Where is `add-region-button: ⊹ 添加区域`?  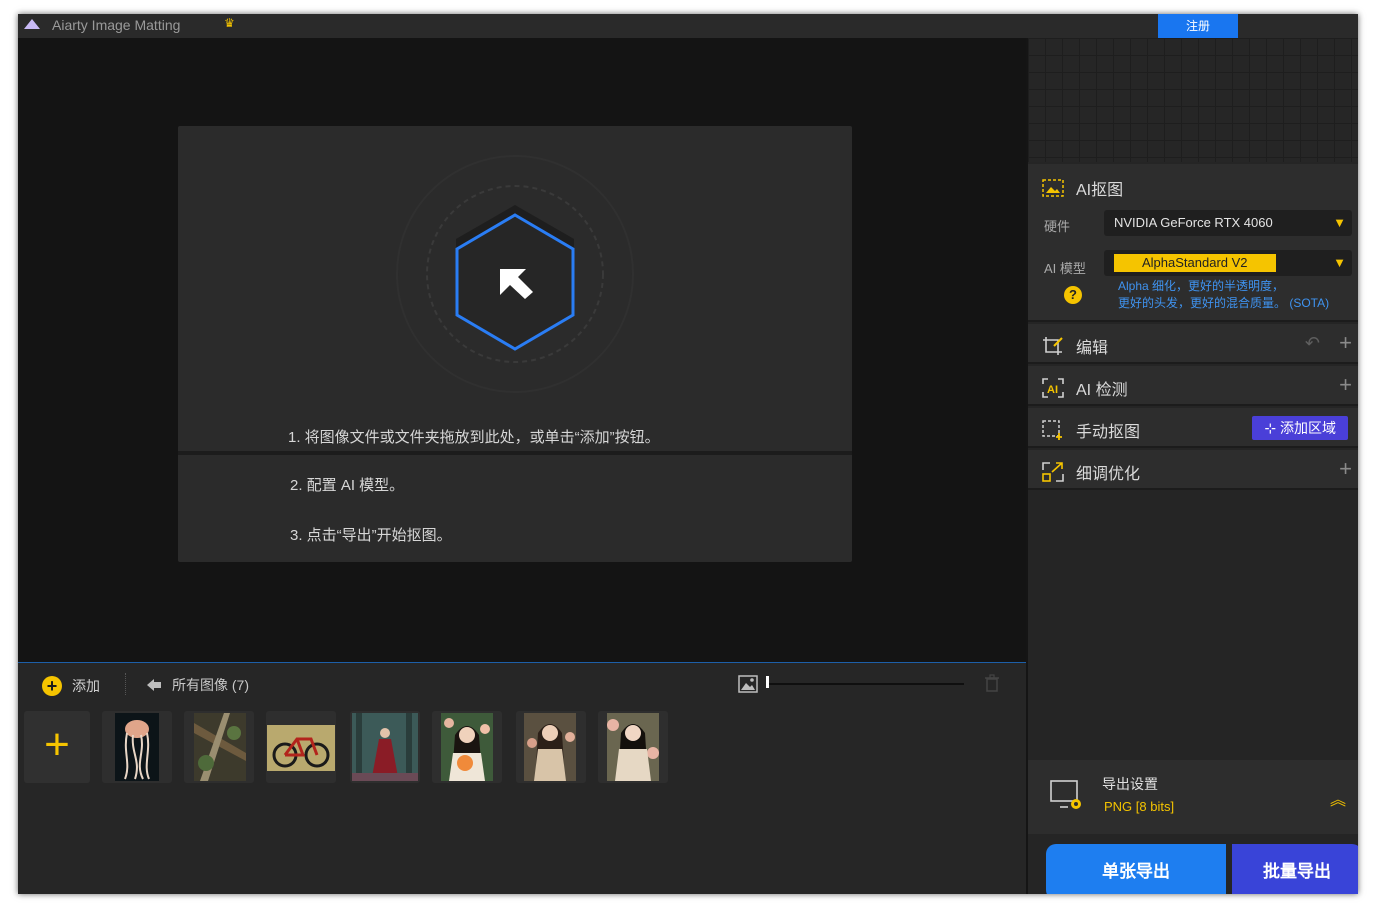
add-region-button: ⊹ 添加区域 is located at coordinates (1300, 428).